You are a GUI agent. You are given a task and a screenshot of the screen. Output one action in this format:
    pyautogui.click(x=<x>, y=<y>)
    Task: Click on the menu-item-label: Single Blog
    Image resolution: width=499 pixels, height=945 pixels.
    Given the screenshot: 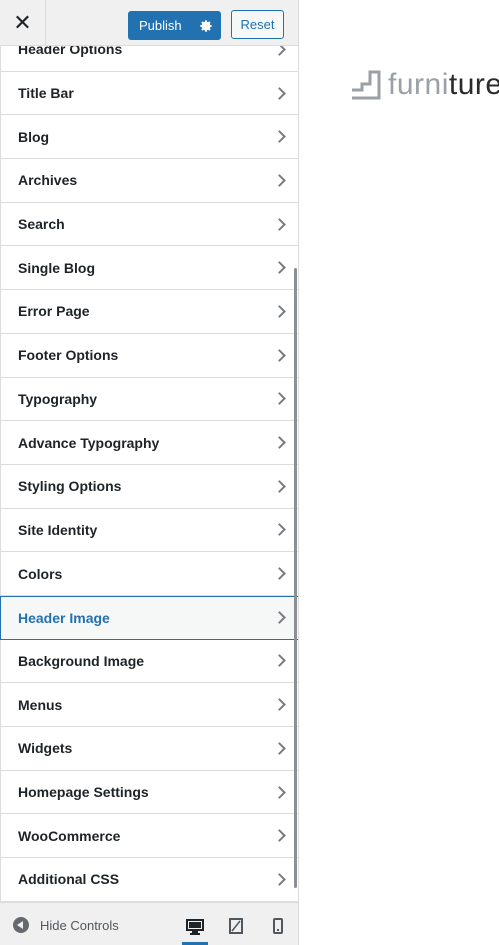 What is the action you would take?
    pyautogui.click(x=56, y=267)
    